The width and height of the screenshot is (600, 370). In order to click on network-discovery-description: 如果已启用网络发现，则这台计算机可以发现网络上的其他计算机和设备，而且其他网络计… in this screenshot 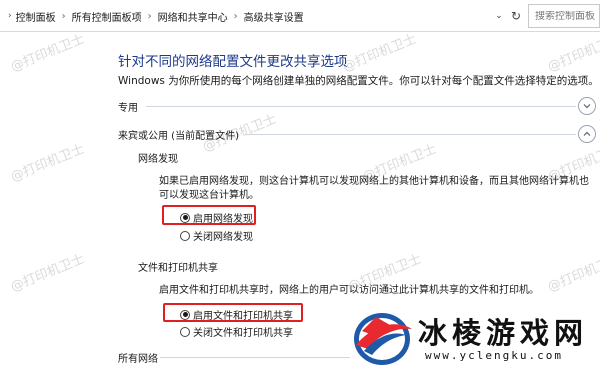, I will do `click(374, 188)`.